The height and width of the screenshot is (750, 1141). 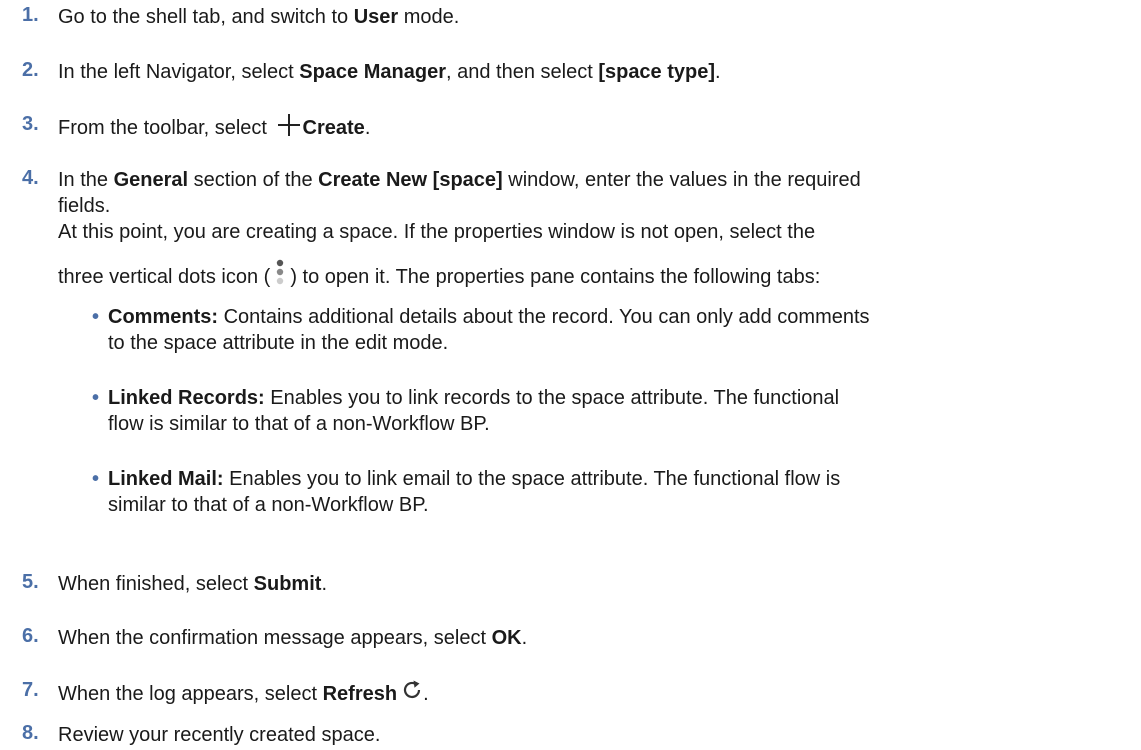 I want to click on plus-icon, so click(x=289, y=125).